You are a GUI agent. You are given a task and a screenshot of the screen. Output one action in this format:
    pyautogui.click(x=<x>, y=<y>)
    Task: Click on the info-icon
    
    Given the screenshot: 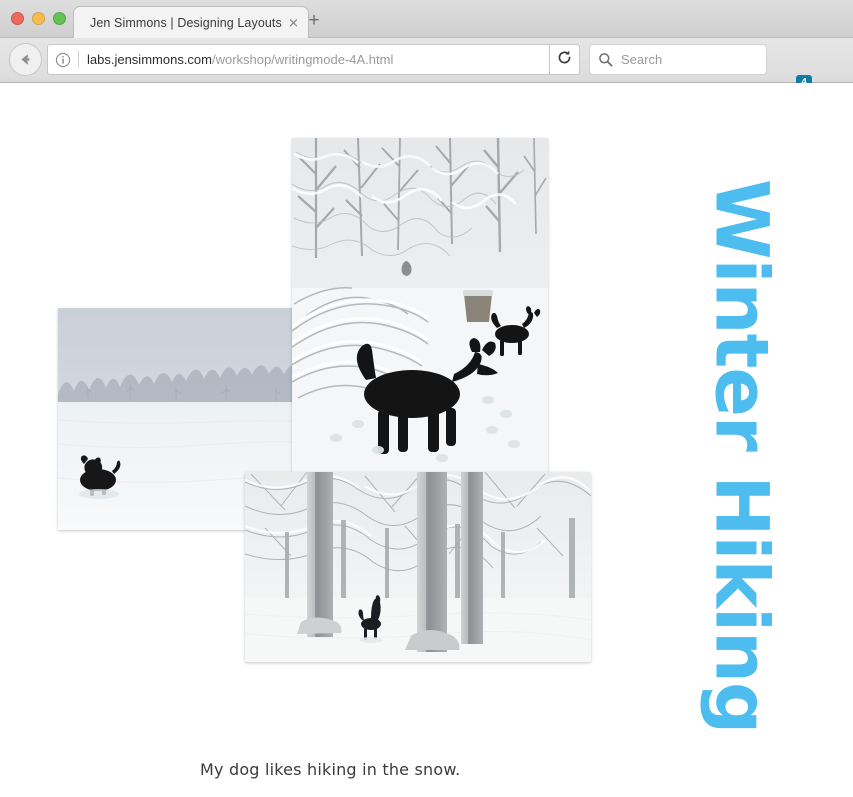 What is the action you would take?
    pyautogui.click(x=63, y=60)
    